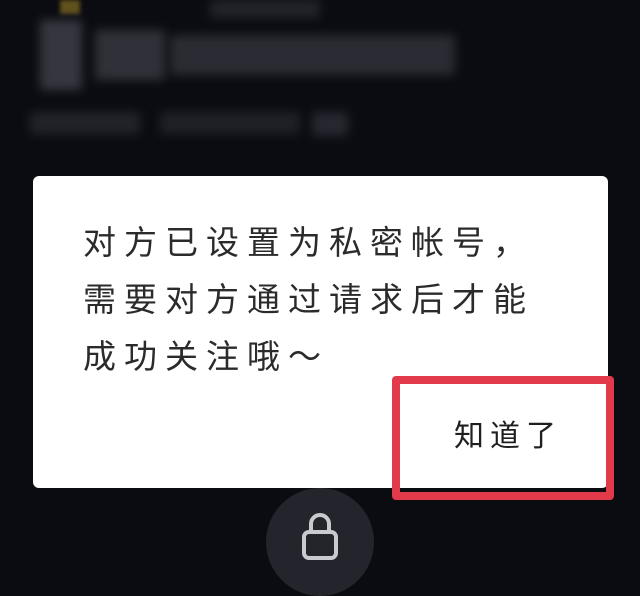  Describe the element at coordinates (61, 55) in the screenshot. I see `blurred-avatar` at that location.